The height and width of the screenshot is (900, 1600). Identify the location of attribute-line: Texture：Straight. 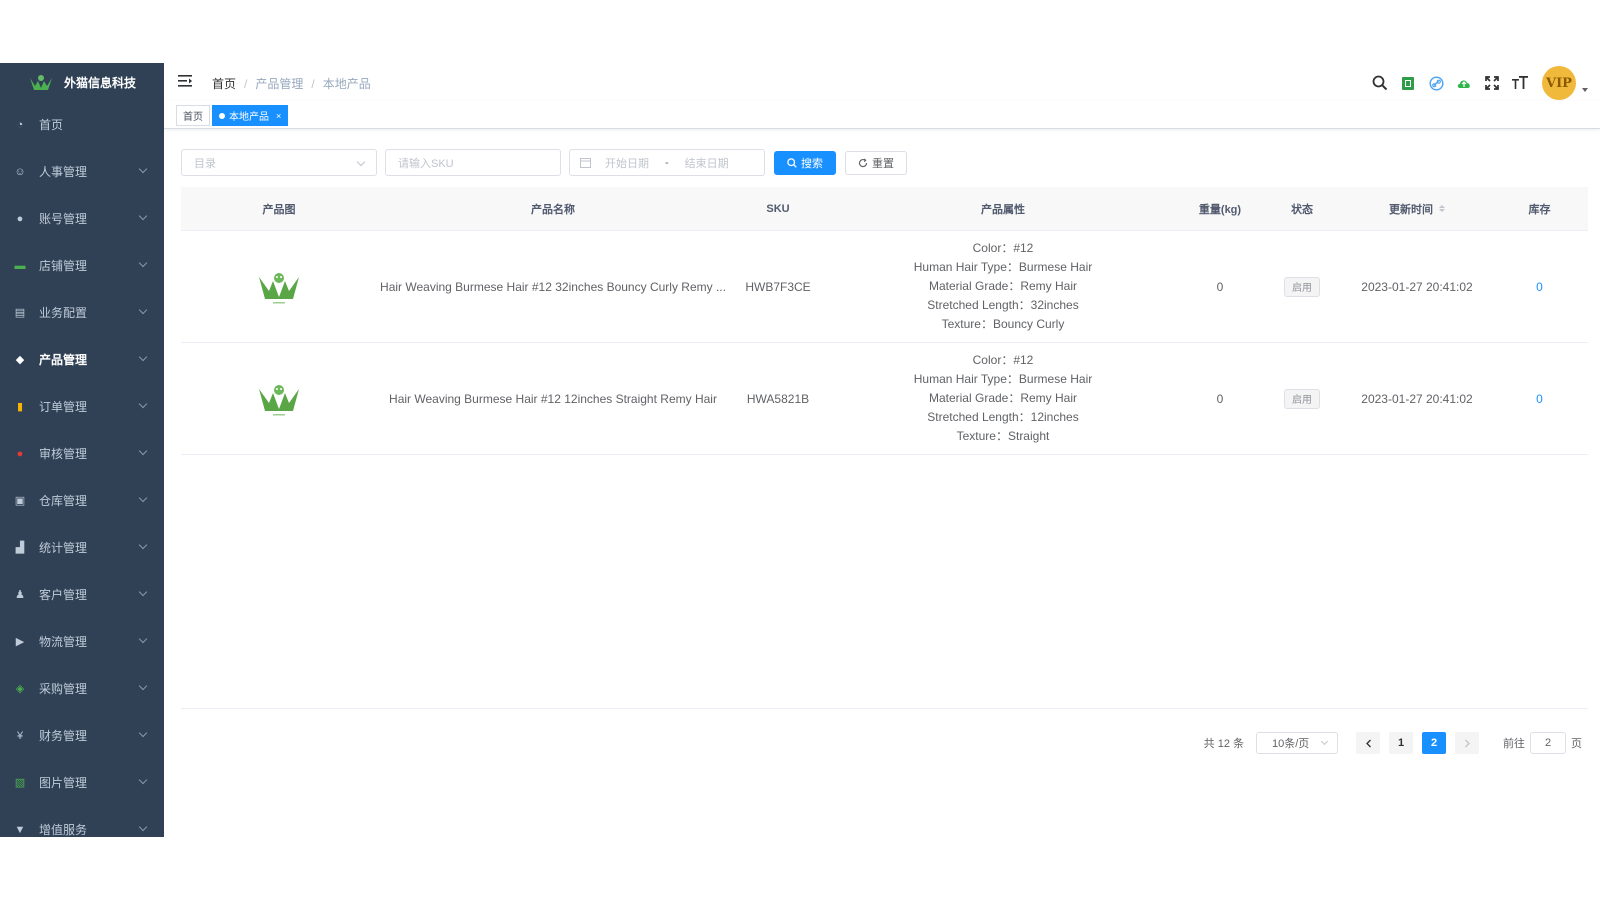
(1003, 436).